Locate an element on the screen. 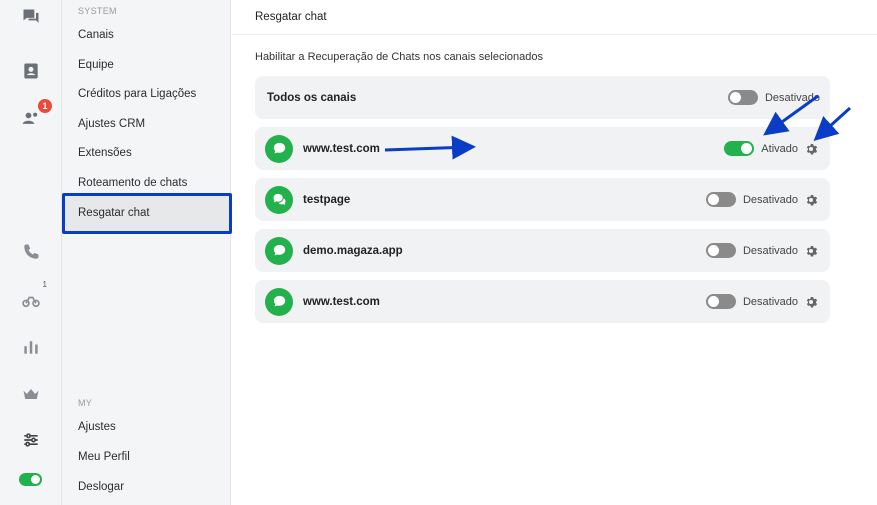 The image size is (877, 505). channel-status: Ativado is located at coordinates (779, 148).